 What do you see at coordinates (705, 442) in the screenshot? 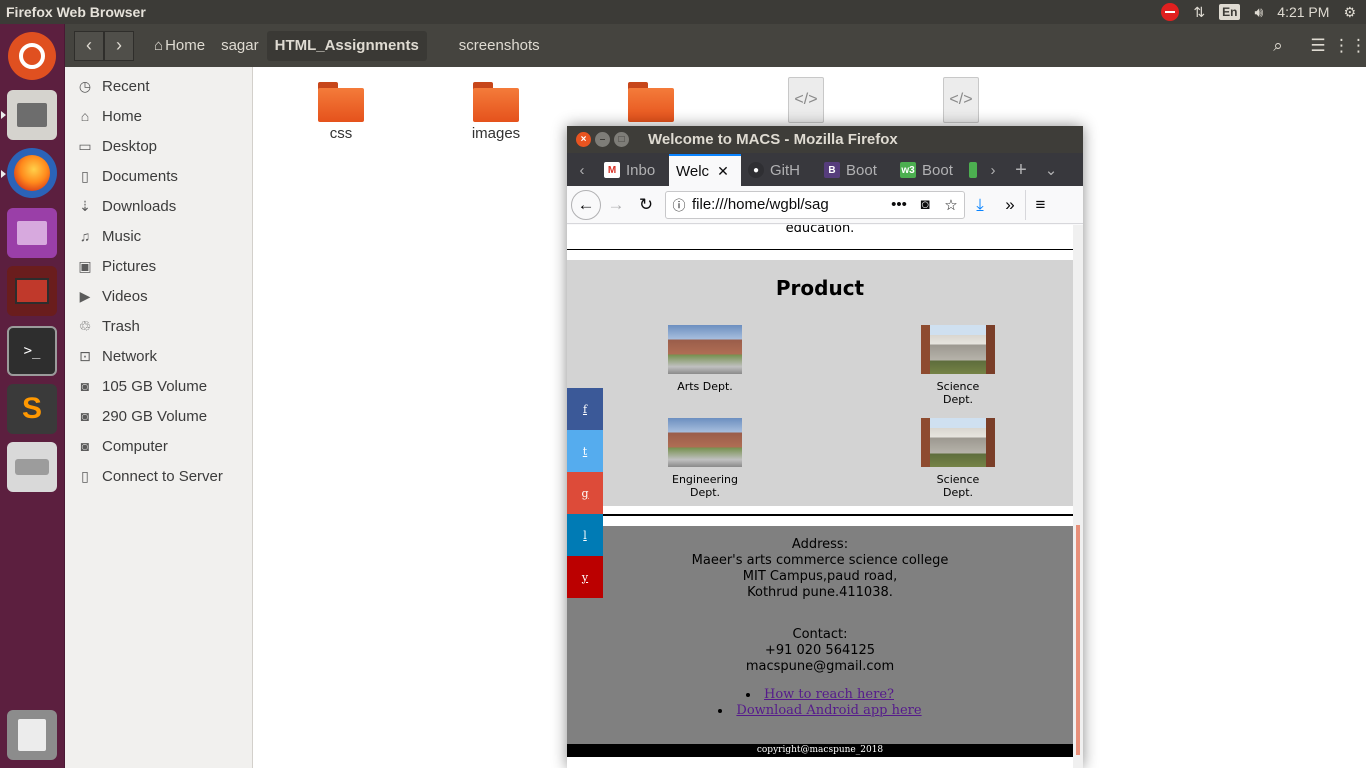
I see `campus-photo` at bounding box center [705, 442].